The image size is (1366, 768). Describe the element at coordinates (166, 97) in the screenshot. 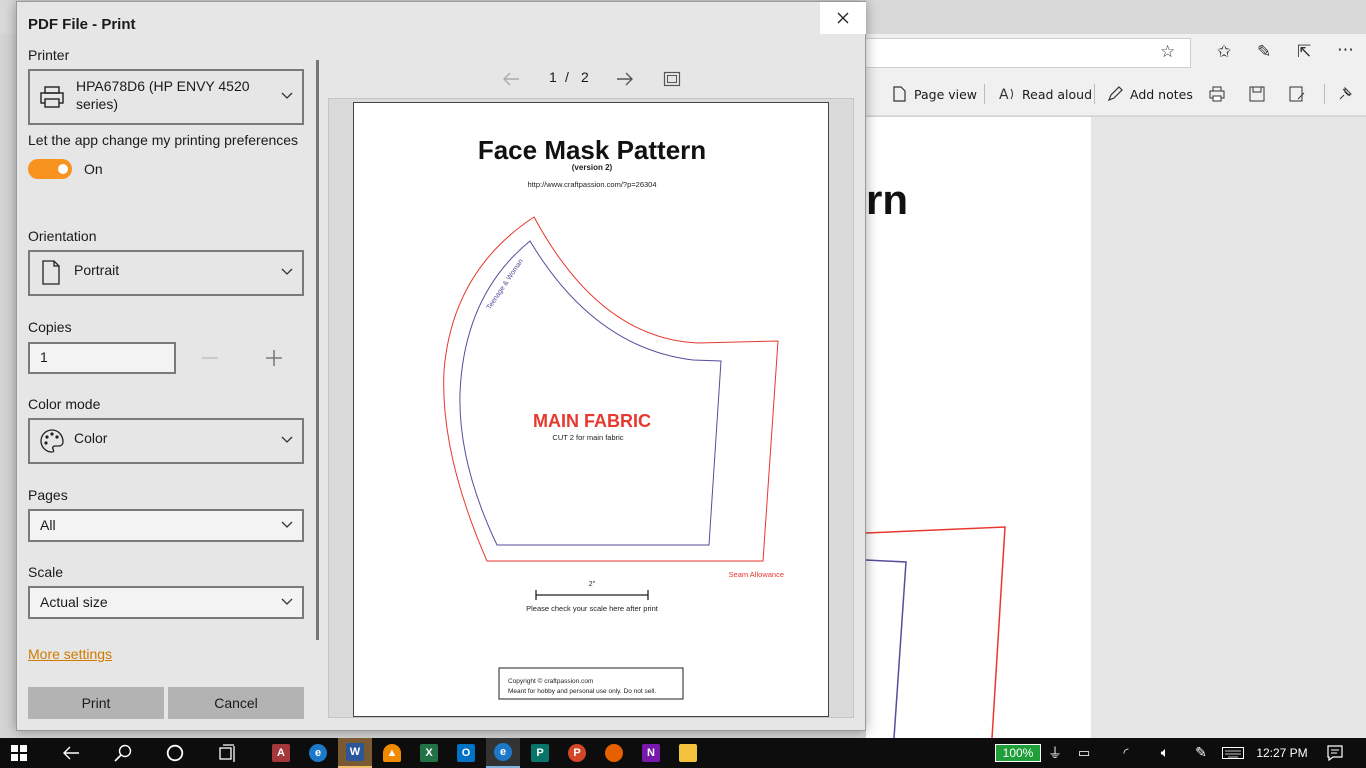

I see `printer-select: HPA678D6 (HP ENVY 4520 series)` at that location.